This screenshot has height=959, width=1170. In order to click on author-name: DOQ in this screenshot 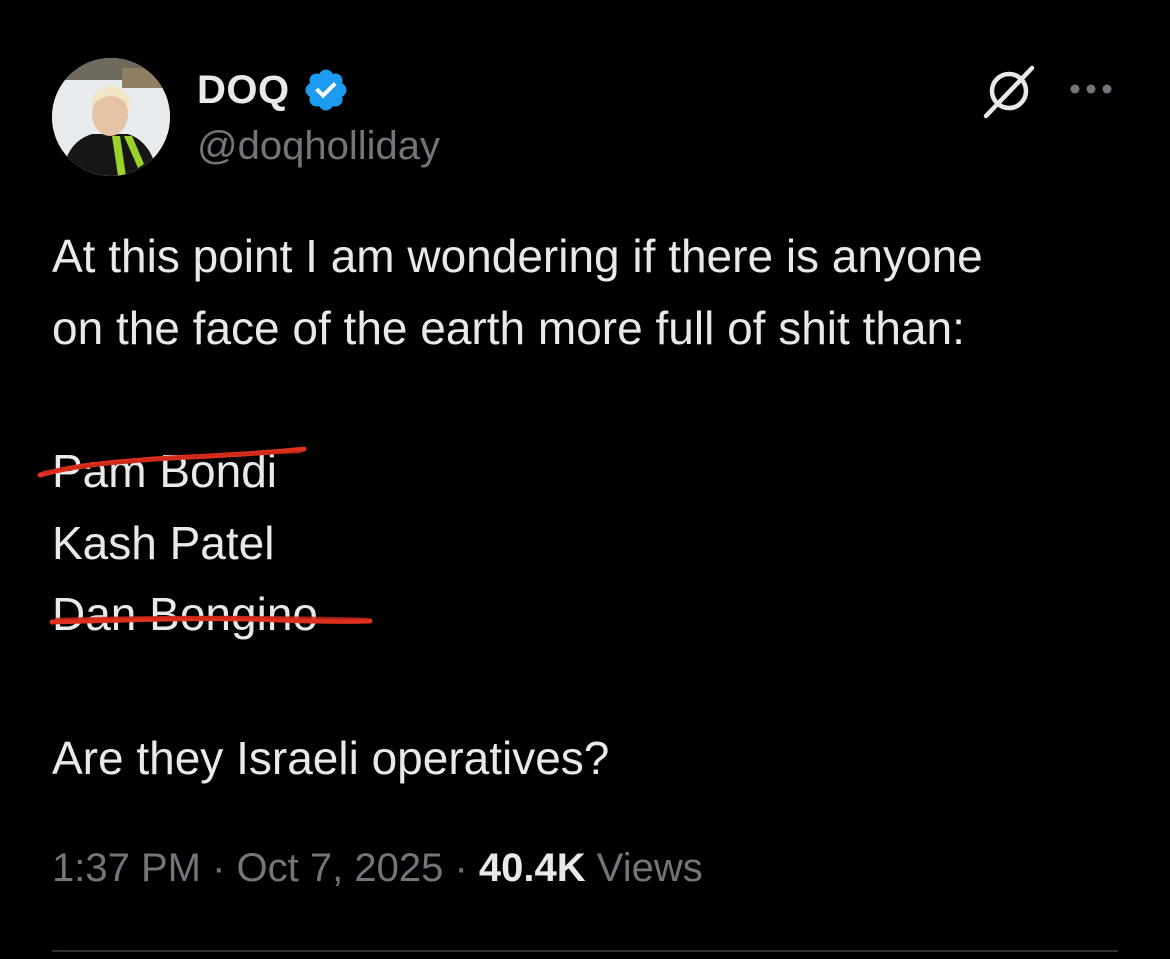, I will do `click(243, 90)`.